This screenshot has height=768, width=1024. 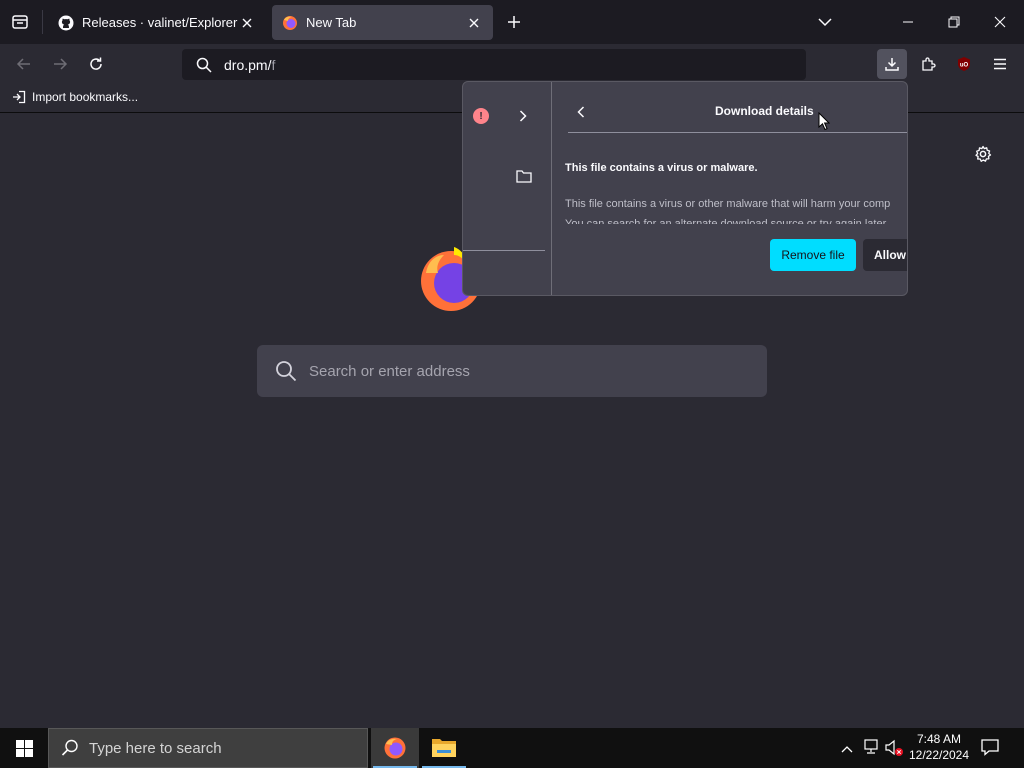 What do you see at coordinates (494, 64) in the screenshot?
I see `url-bar: dro.pm/f` at bounding box center [494, 64].